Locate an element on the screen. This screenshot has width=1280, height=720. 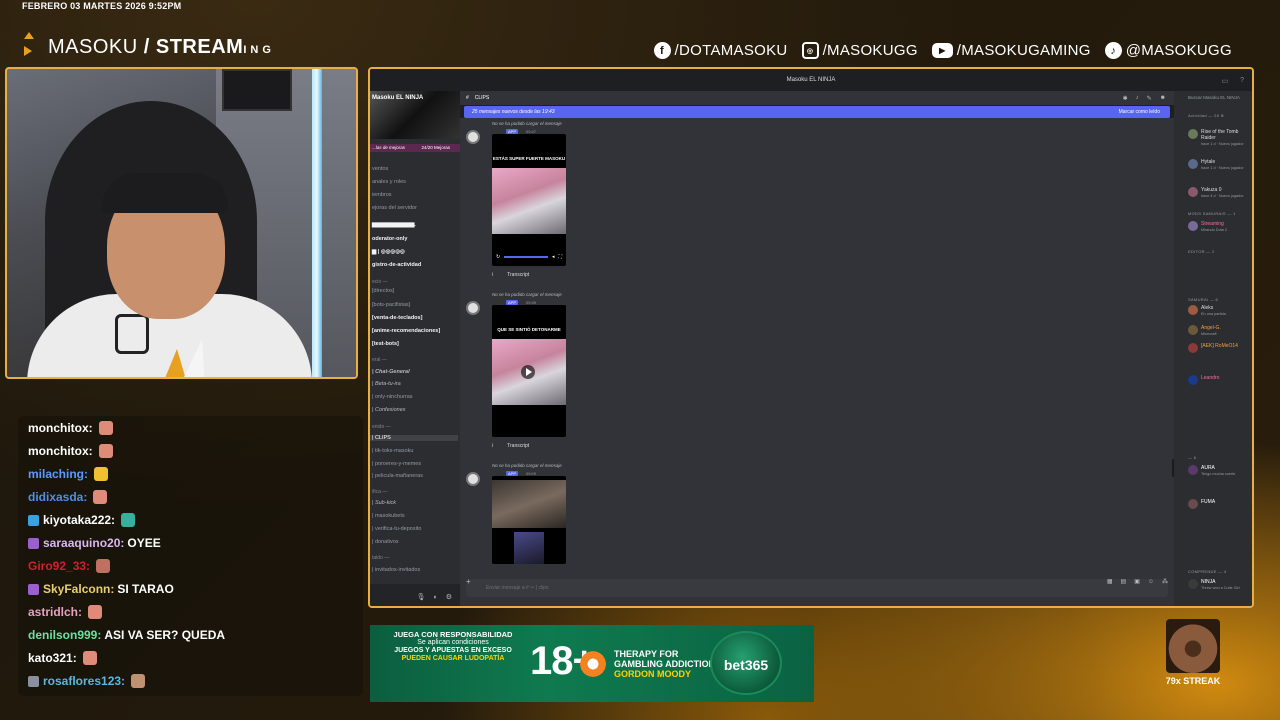
chat-username: kato321: is located at coordinates (52, 658).